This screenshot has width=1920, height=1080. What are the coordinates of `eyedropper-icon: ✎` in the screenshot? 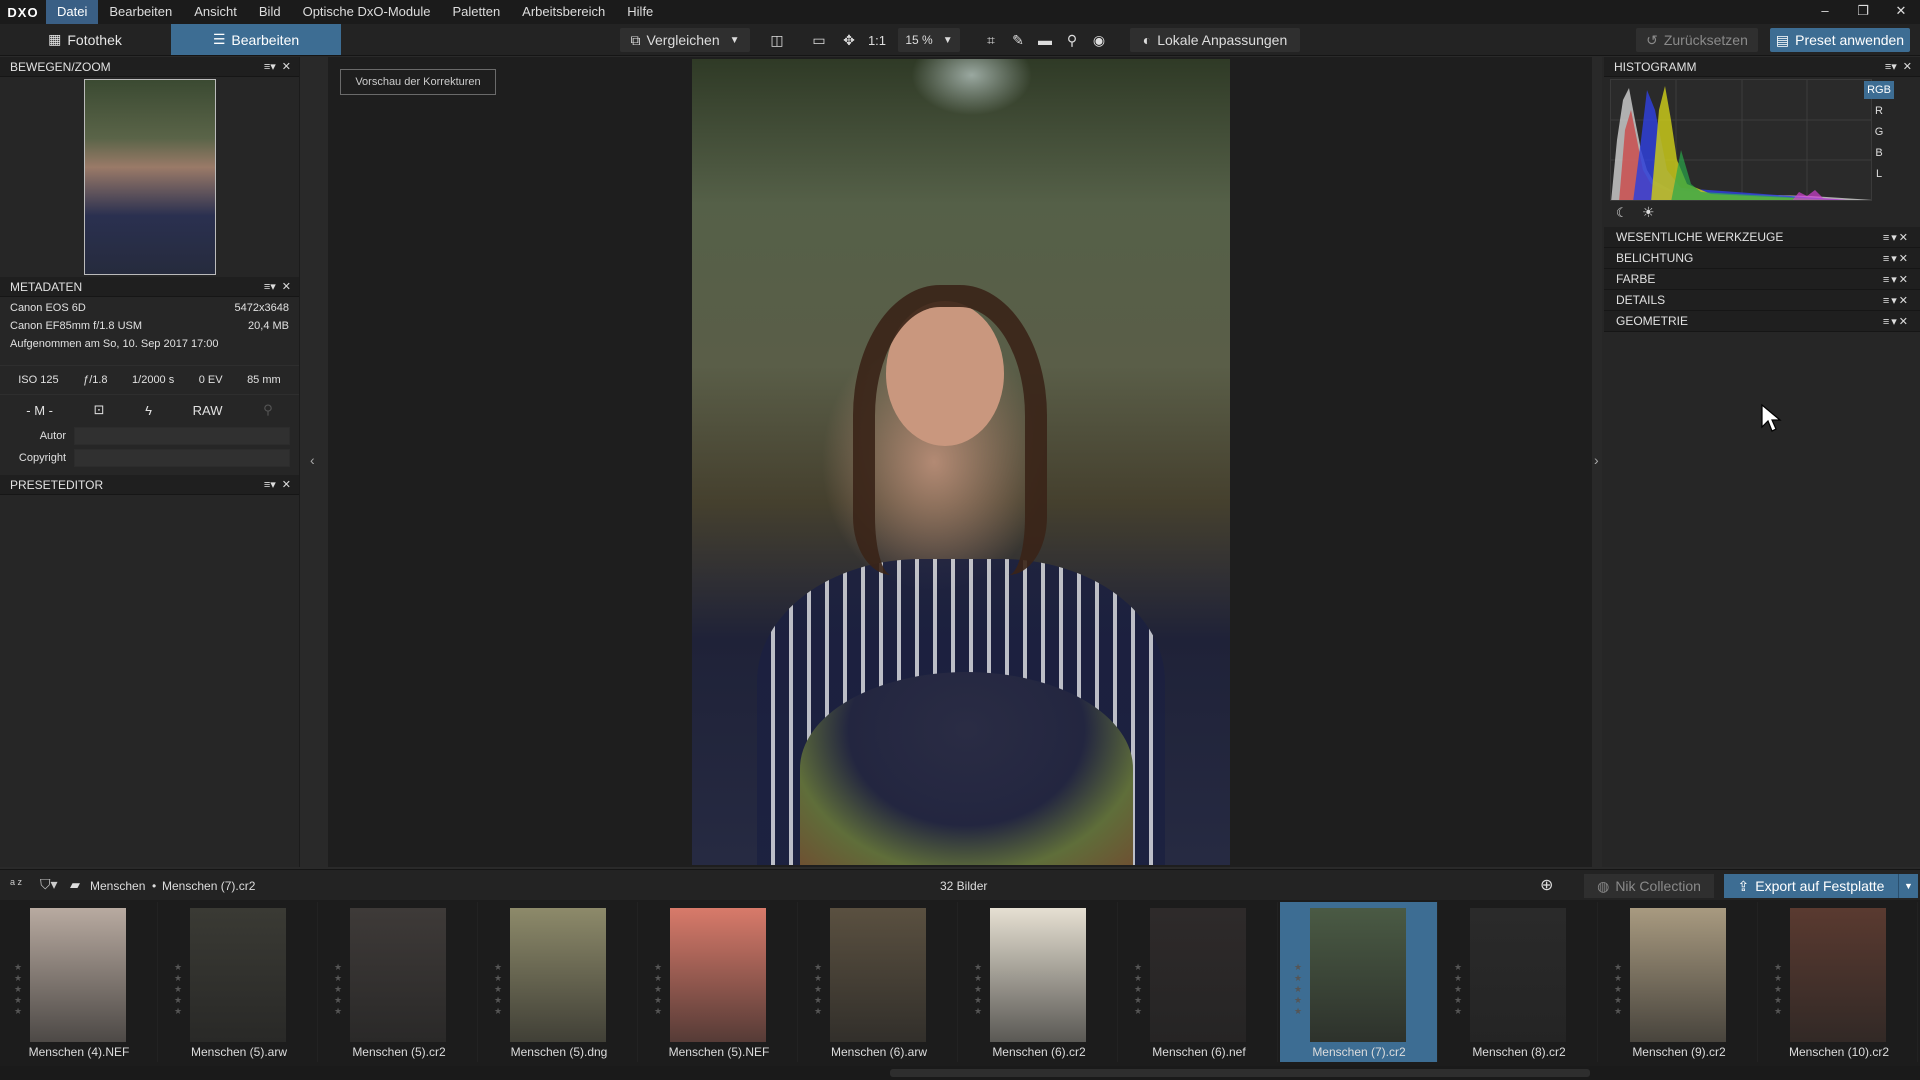 It's located at (1018, 40).